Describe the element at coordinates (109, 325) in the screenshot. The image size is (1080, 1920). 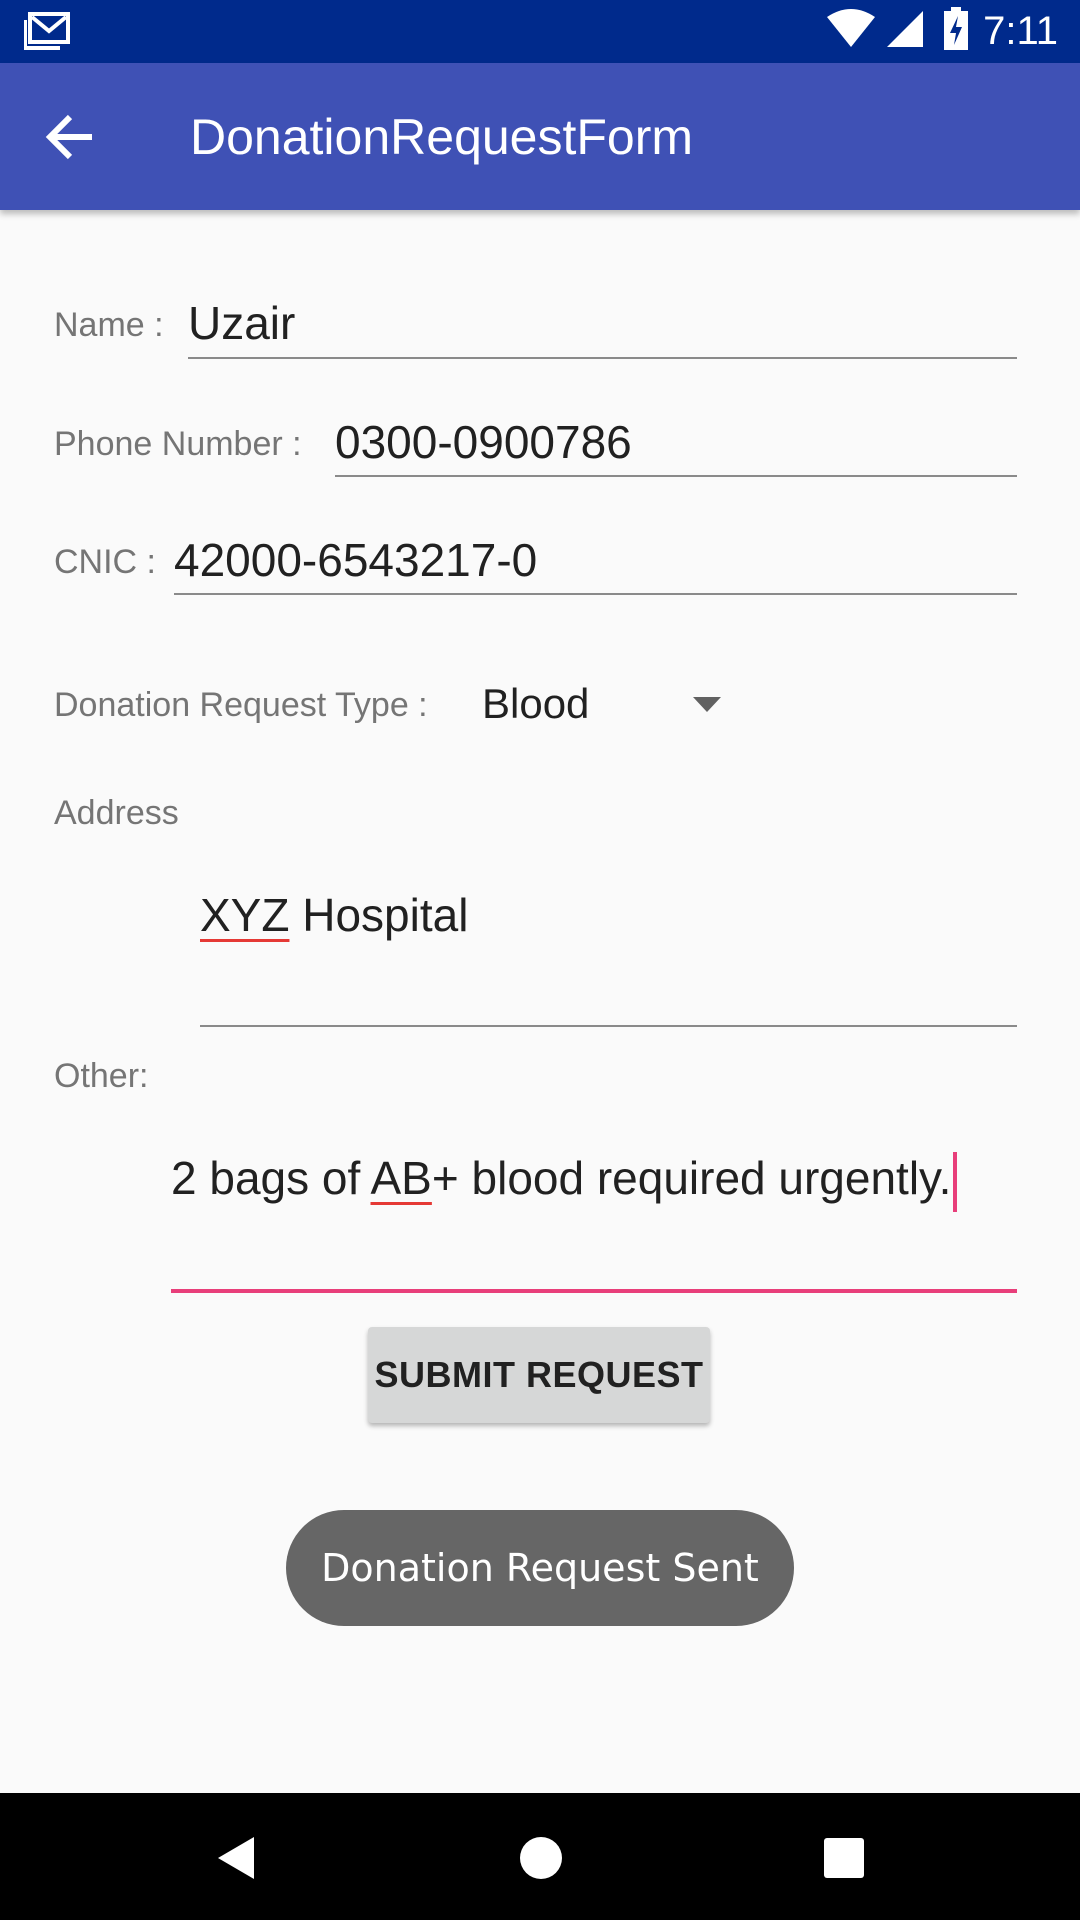
I see `name-label: Name :` at that location.